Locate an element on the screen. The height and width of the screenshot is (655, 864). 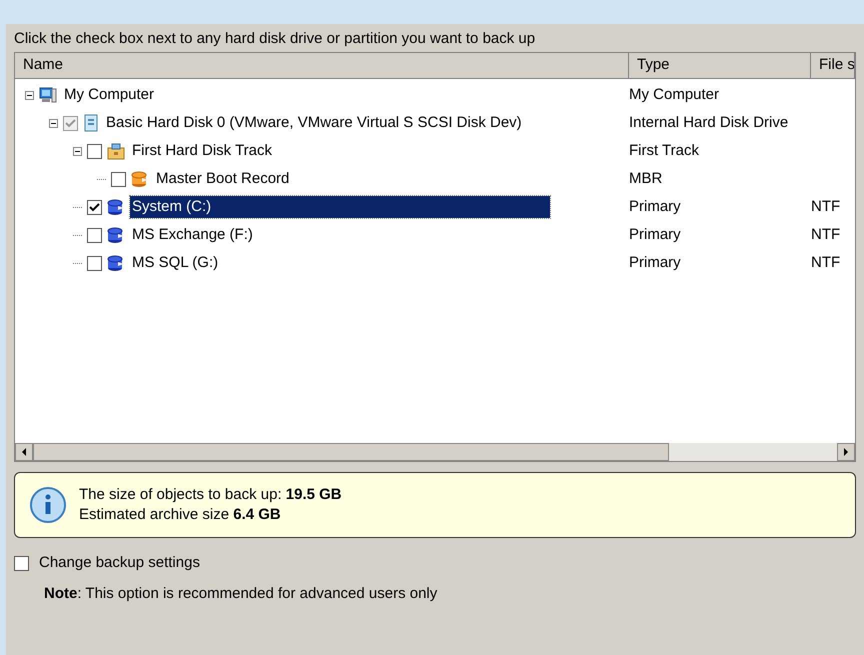
computer-icon is located at coordinates (48, 95).